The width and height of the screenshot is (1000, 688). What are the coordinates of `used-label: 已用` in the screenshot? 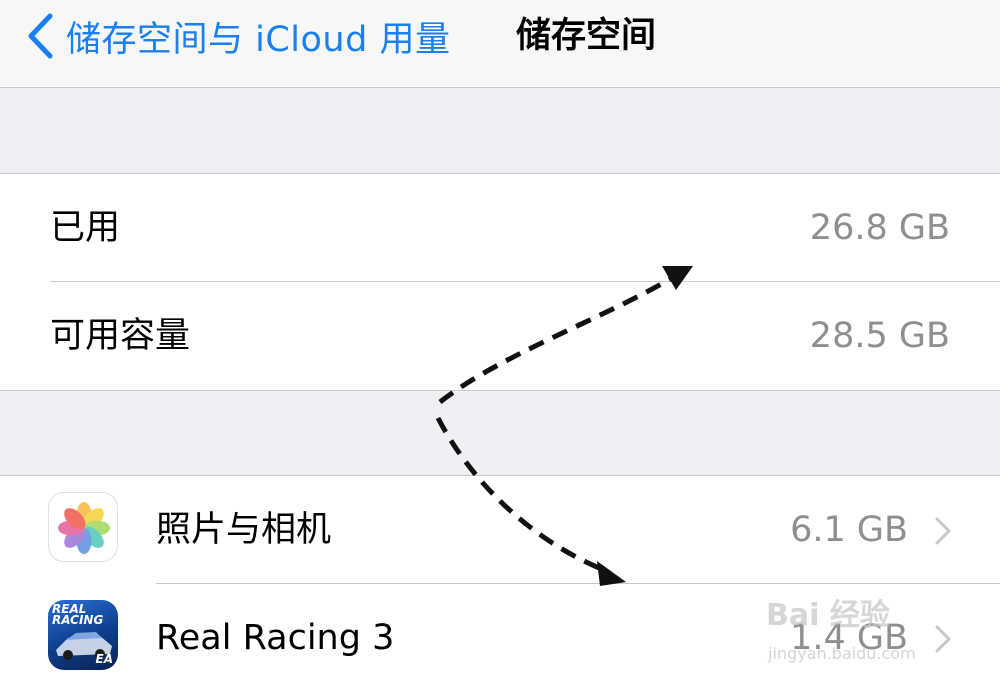 It's located at (85, 228).